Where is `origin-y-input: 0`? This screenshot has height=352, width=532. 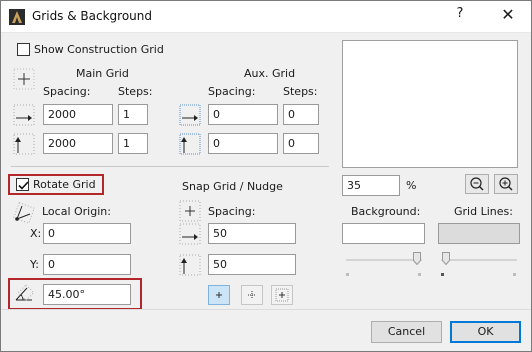 origin-y-input: 0 is located at coordinates (87, 264).